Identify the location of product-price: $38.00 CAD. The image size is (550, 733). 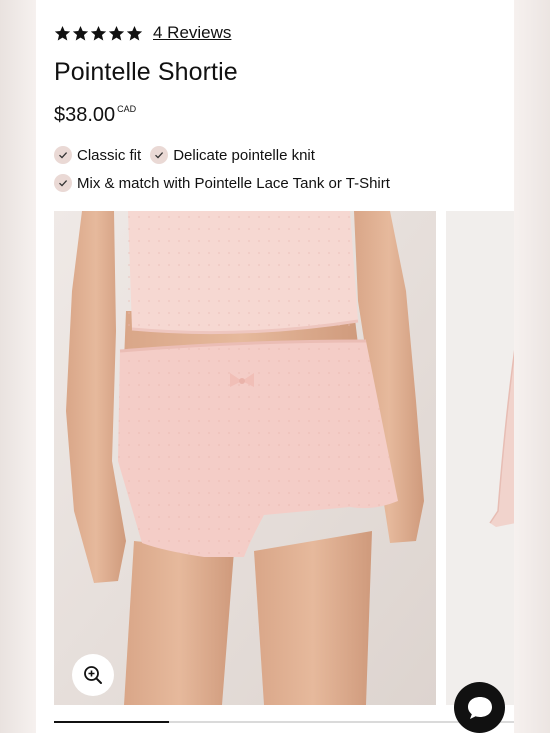
(95, 115).